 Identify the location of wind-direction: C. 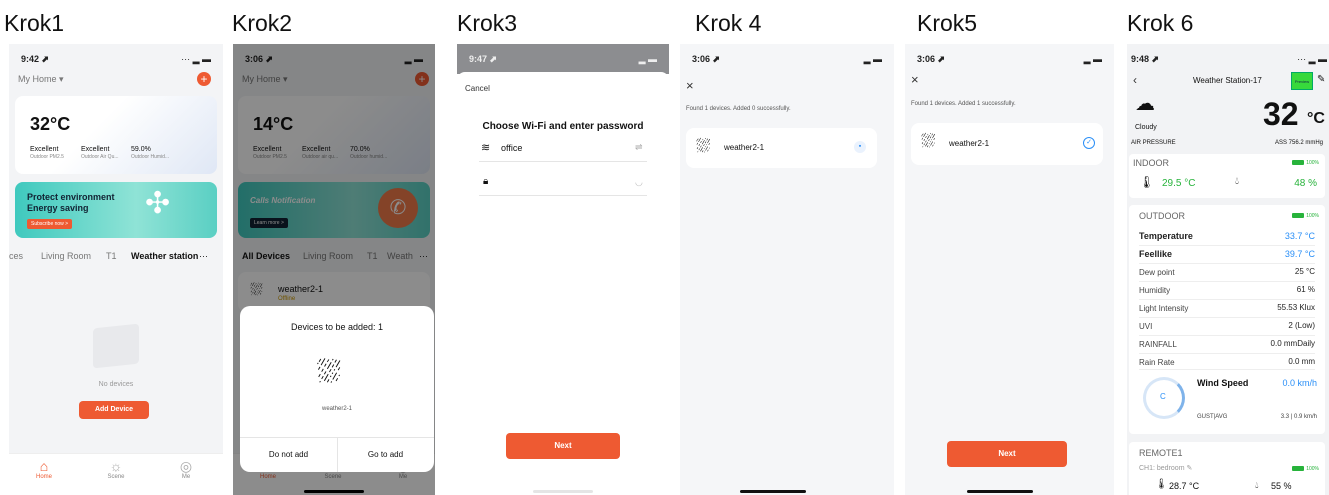
(1163, 396).